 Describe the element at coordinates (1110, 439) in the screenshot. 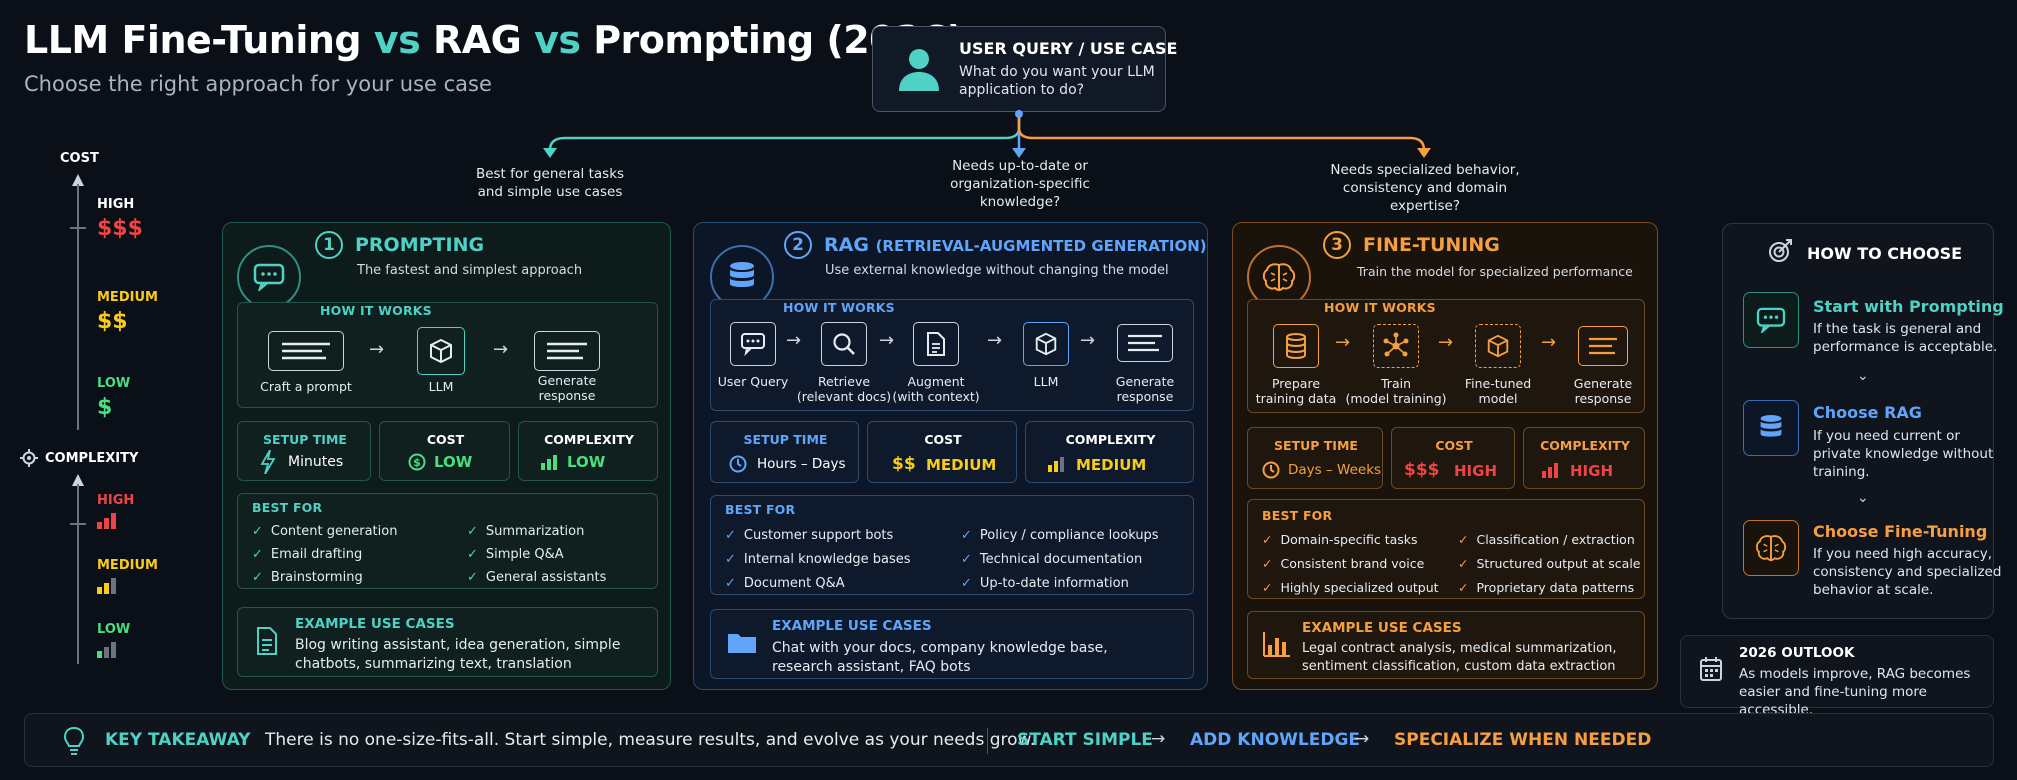

I see `rag-complexity-head: COMPLEXITY` at that location.